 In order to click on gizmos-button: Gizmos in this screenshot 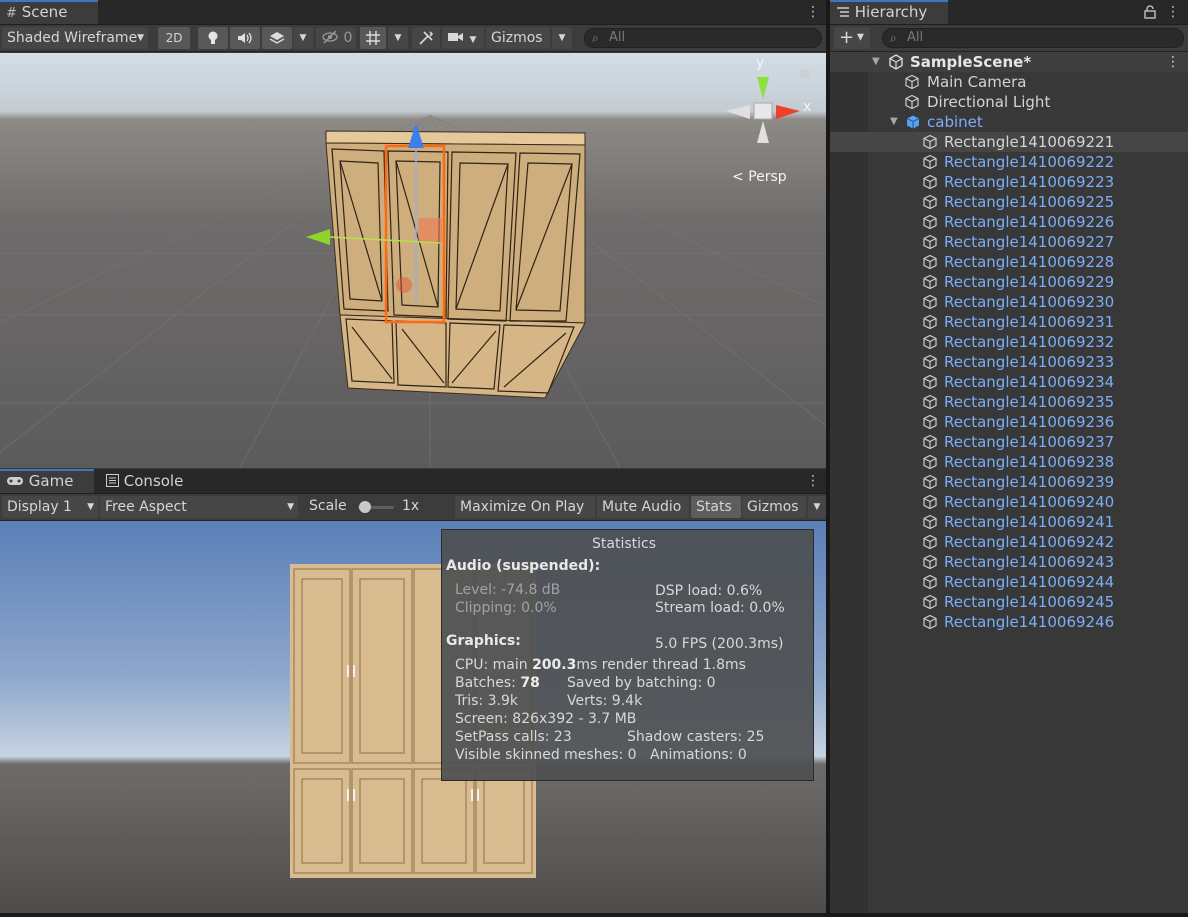, I will do `click(518, 38)`.